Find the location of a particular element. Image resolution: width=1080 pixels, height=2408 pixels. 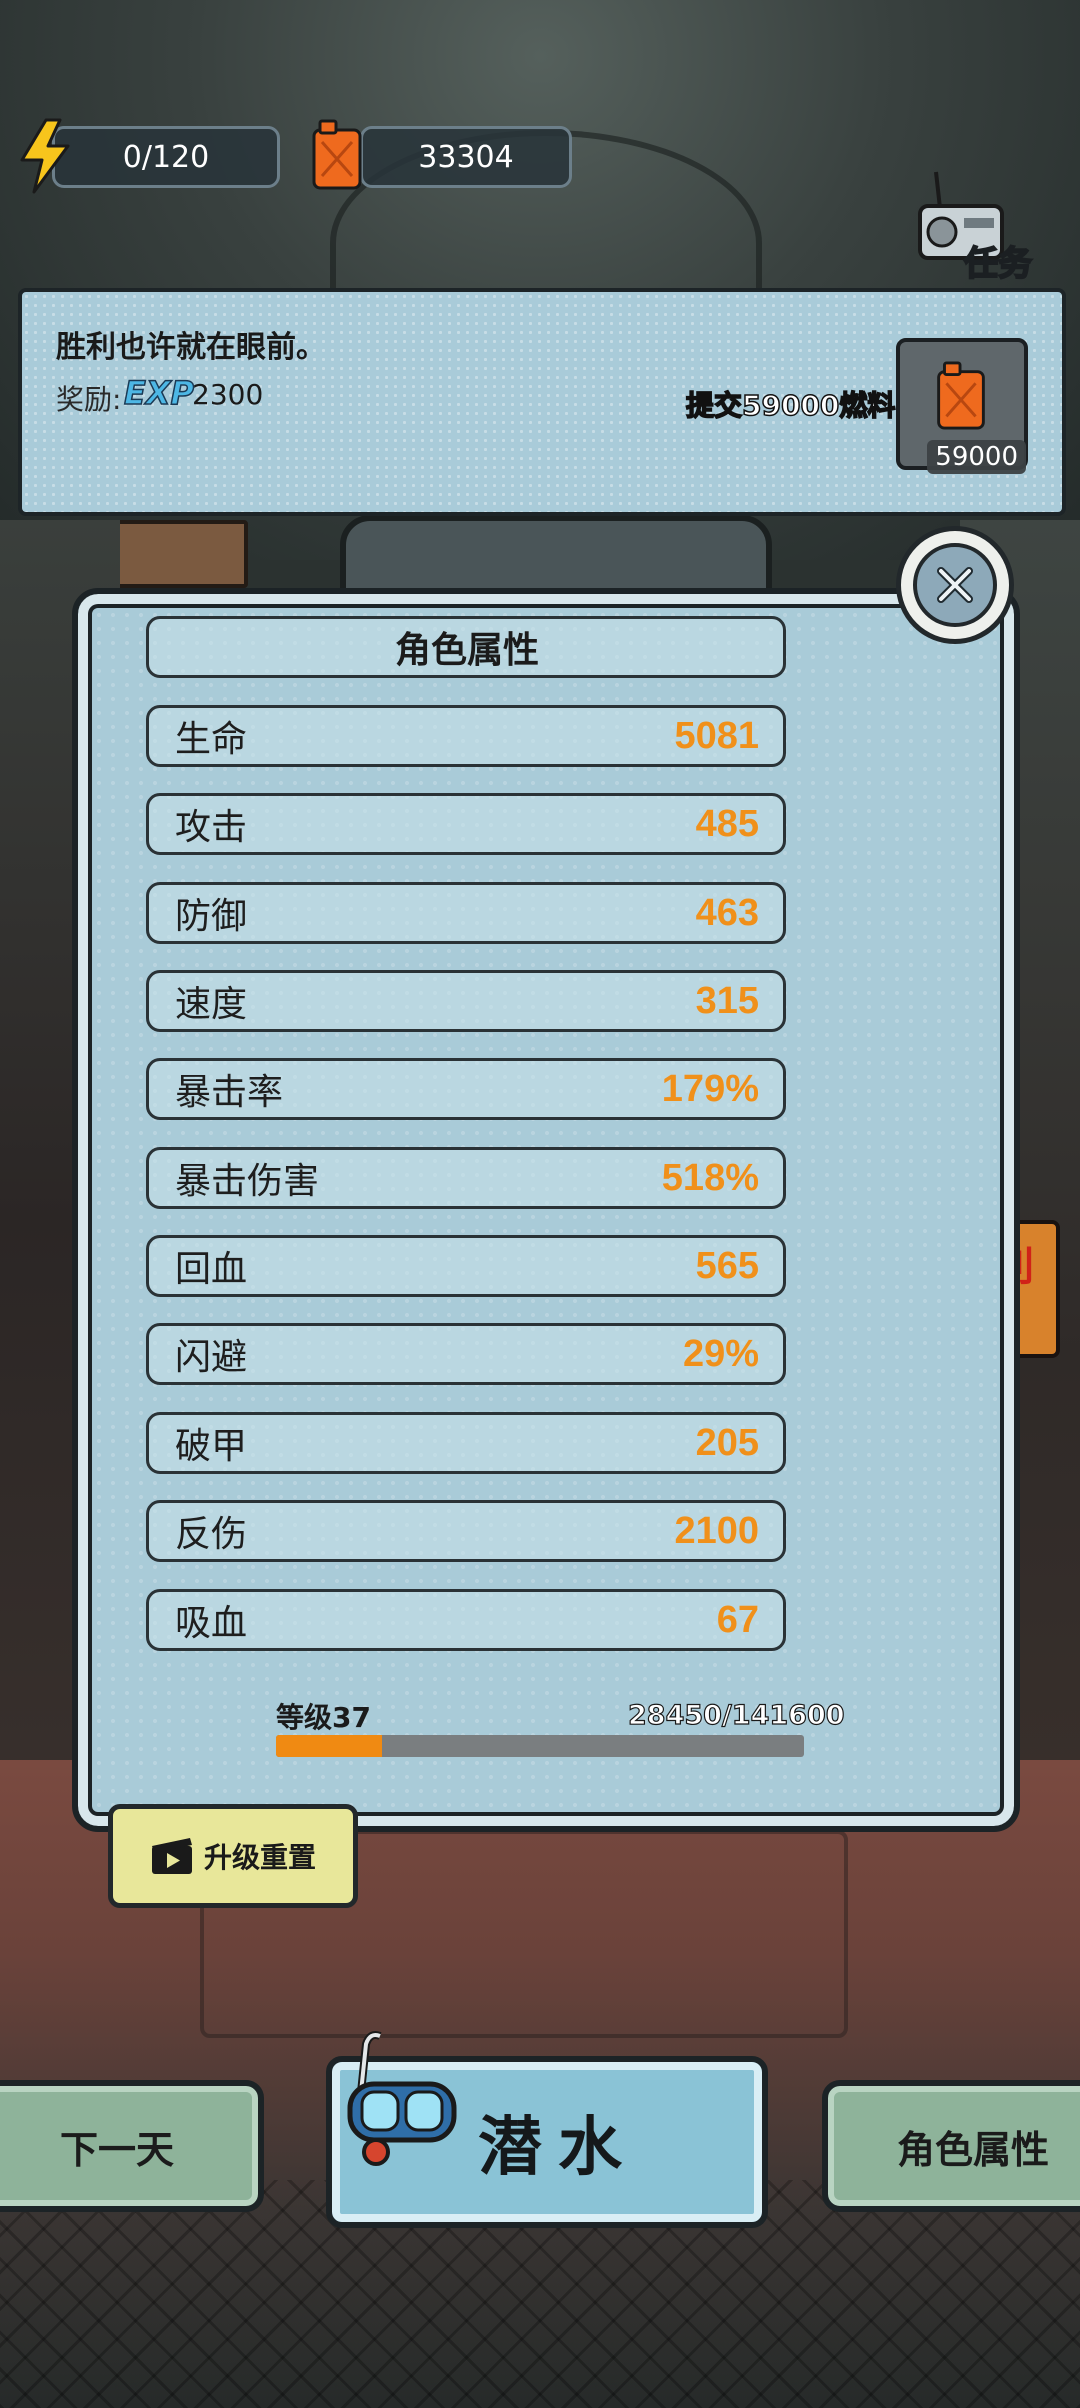

stat-value: 67 is located at coordinates (737, 1619).